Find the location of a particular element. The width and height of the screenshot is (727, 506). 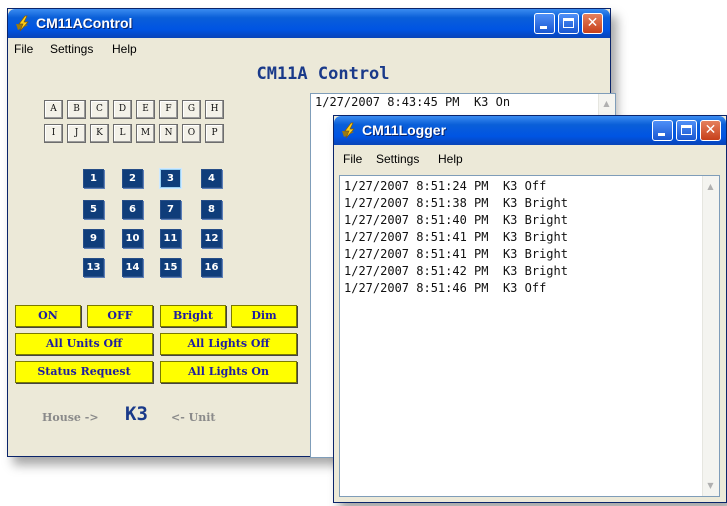

scroll-down-icon: ▼ is located at coordinates (710, 485).